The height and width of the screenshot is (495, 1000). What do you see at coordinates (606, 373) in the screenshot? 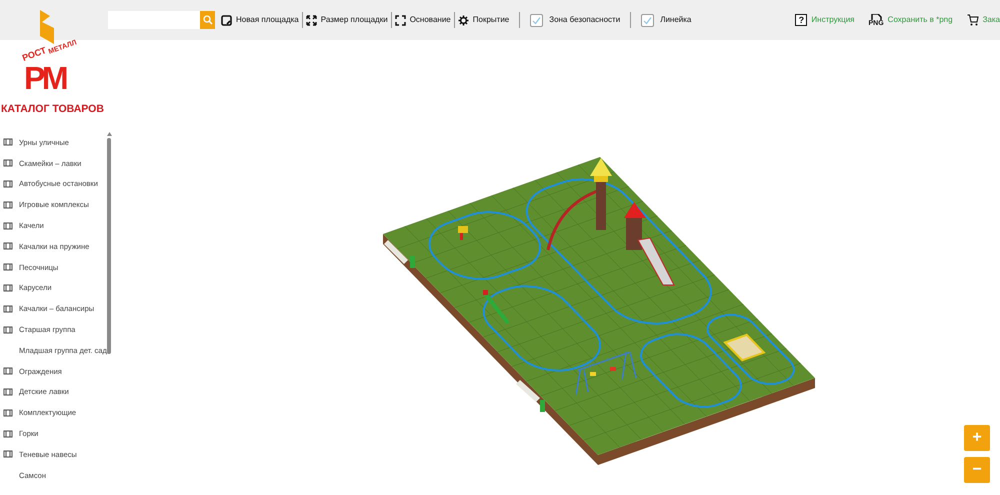
I see `swing-drawing` at bounding box center [606, 373].